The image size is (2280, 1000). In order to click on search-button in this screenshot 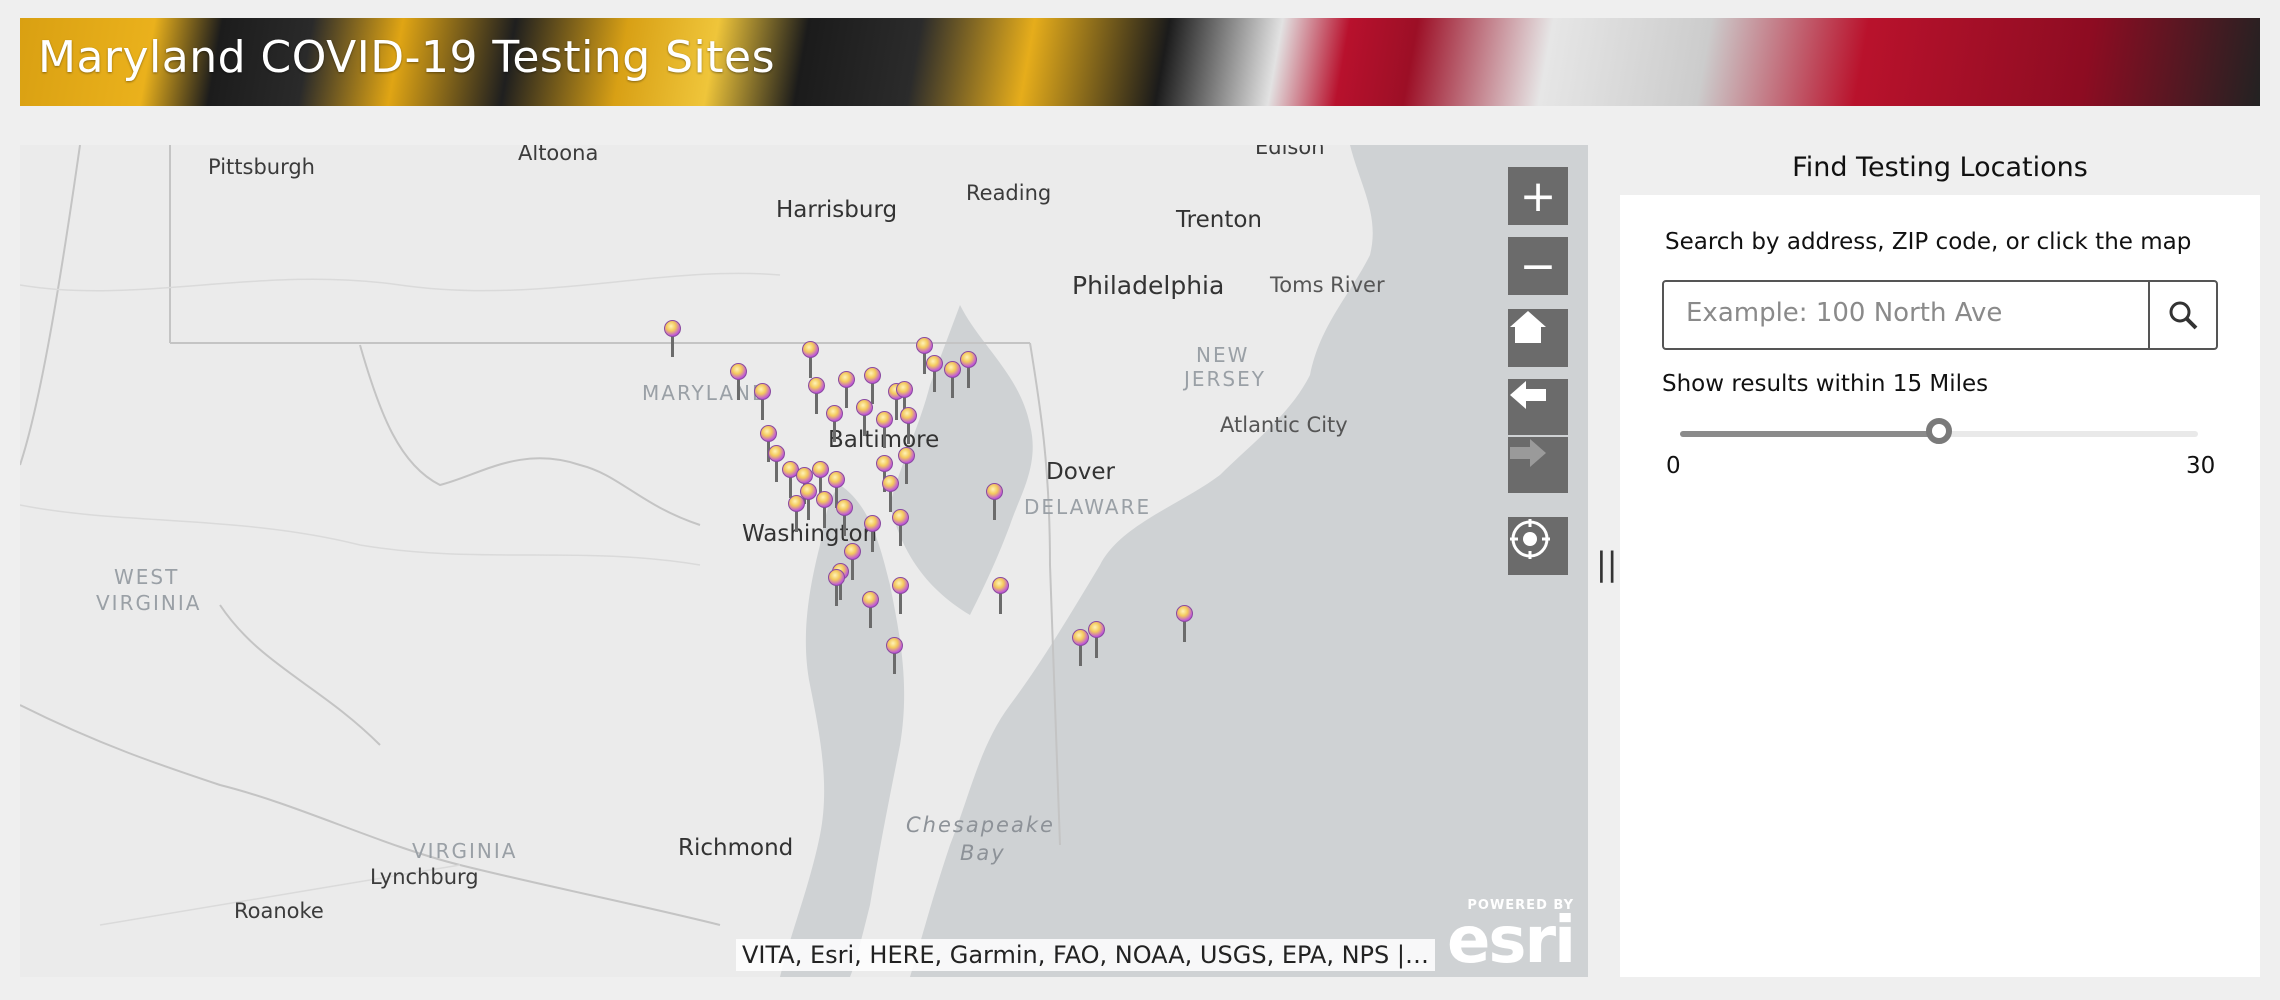, I will do `click(2182, 315)`.